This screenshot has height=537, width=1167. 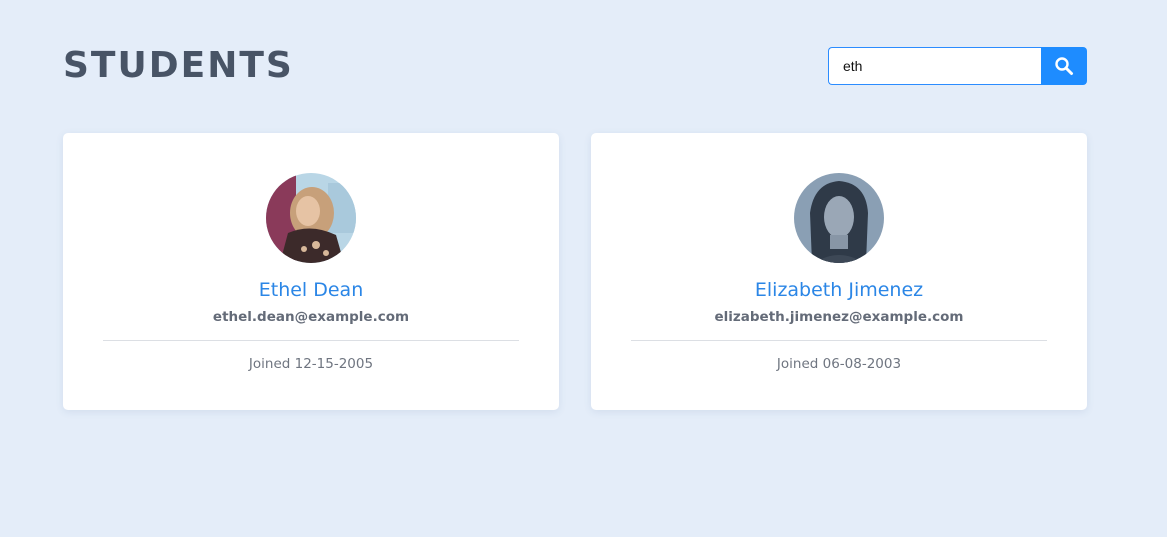 What do you see at coordinates (839, 364) in the screenshot?
I see `joined-date: Joined 06-08-2003` at bounding box center [839, 364].